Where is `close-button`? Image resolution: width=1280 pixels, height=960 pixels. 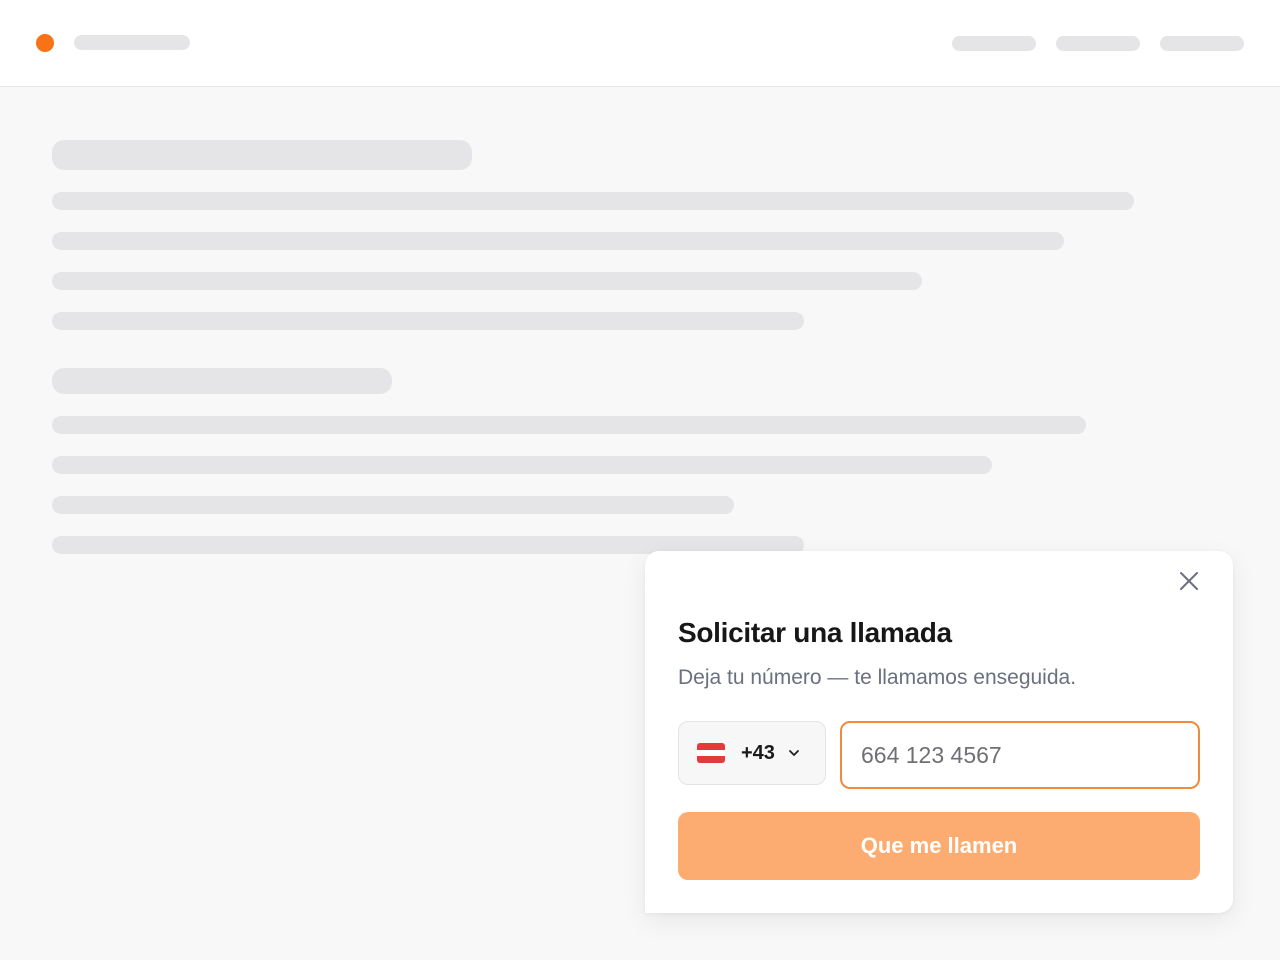
close-button is located at coordinates (1189, 581).